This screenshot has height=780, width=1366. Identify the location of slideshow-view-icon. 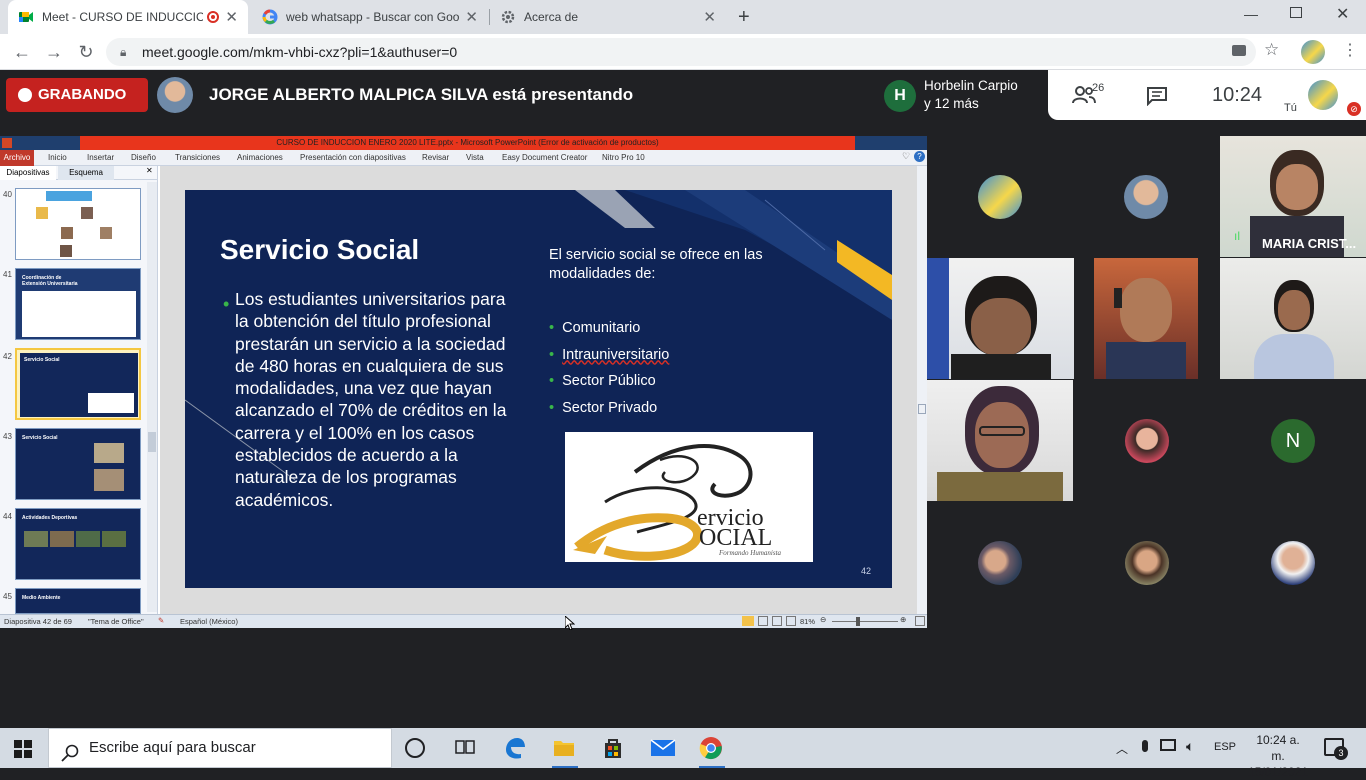
(791, 621).